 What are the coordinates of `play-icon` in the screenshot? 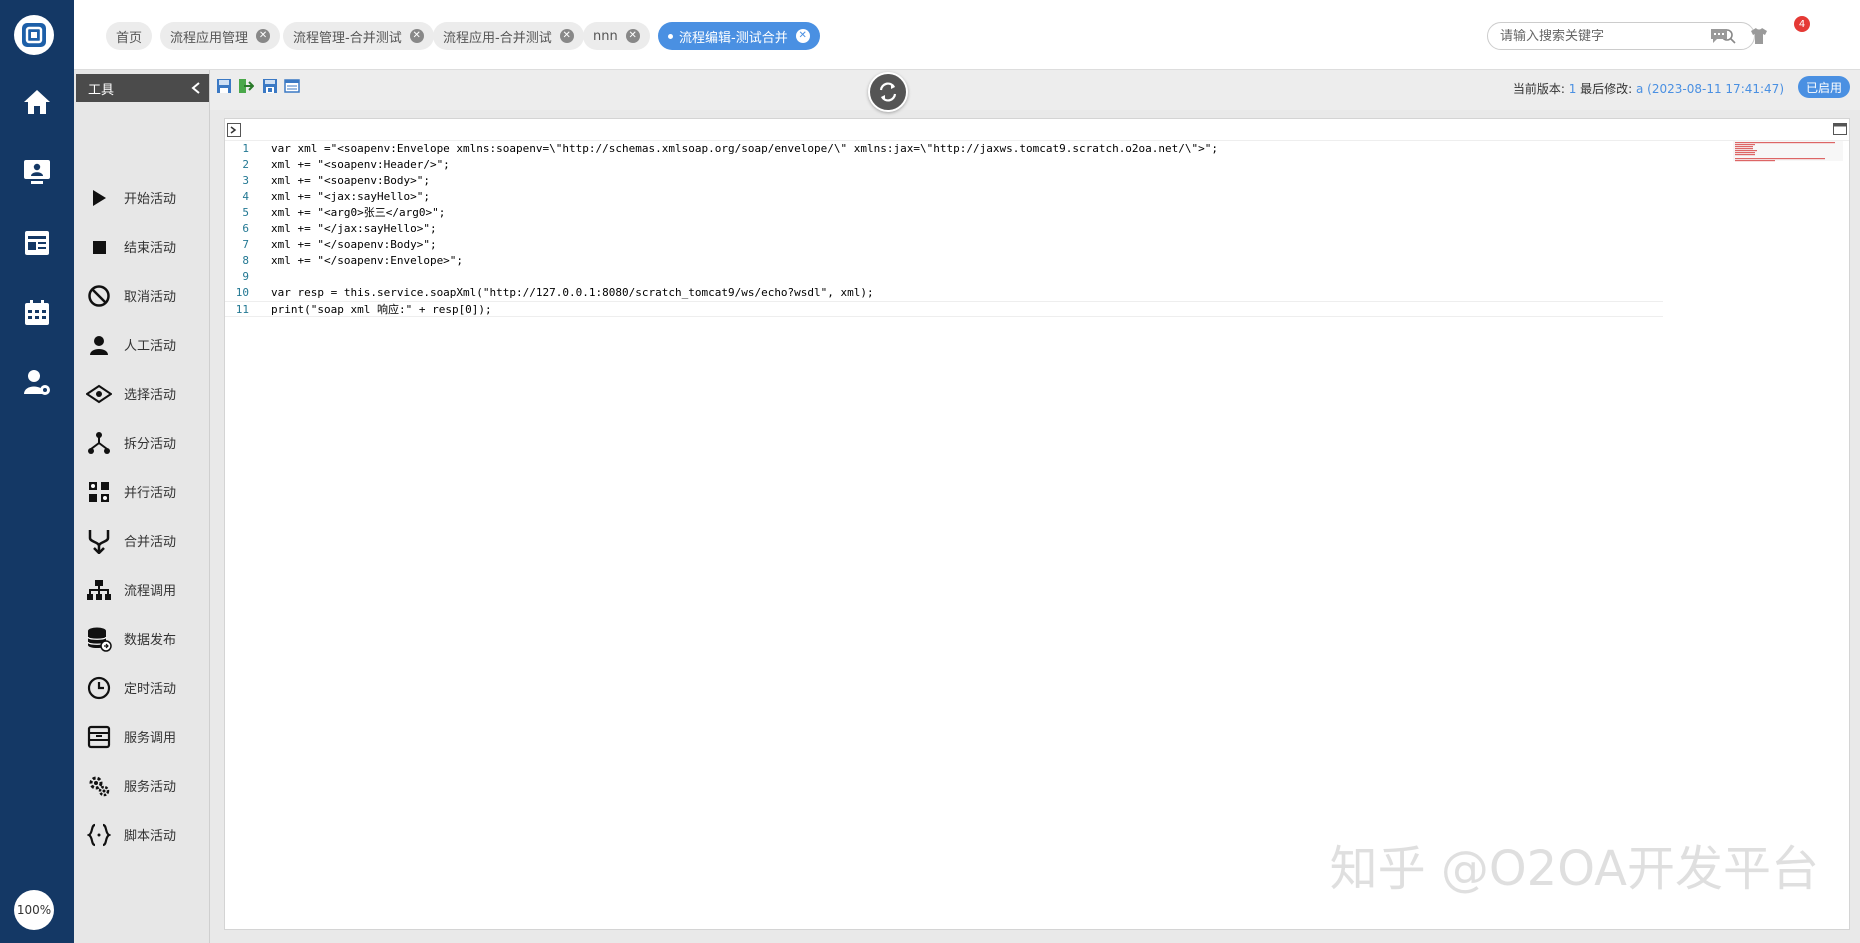 It's located at (99, 198).